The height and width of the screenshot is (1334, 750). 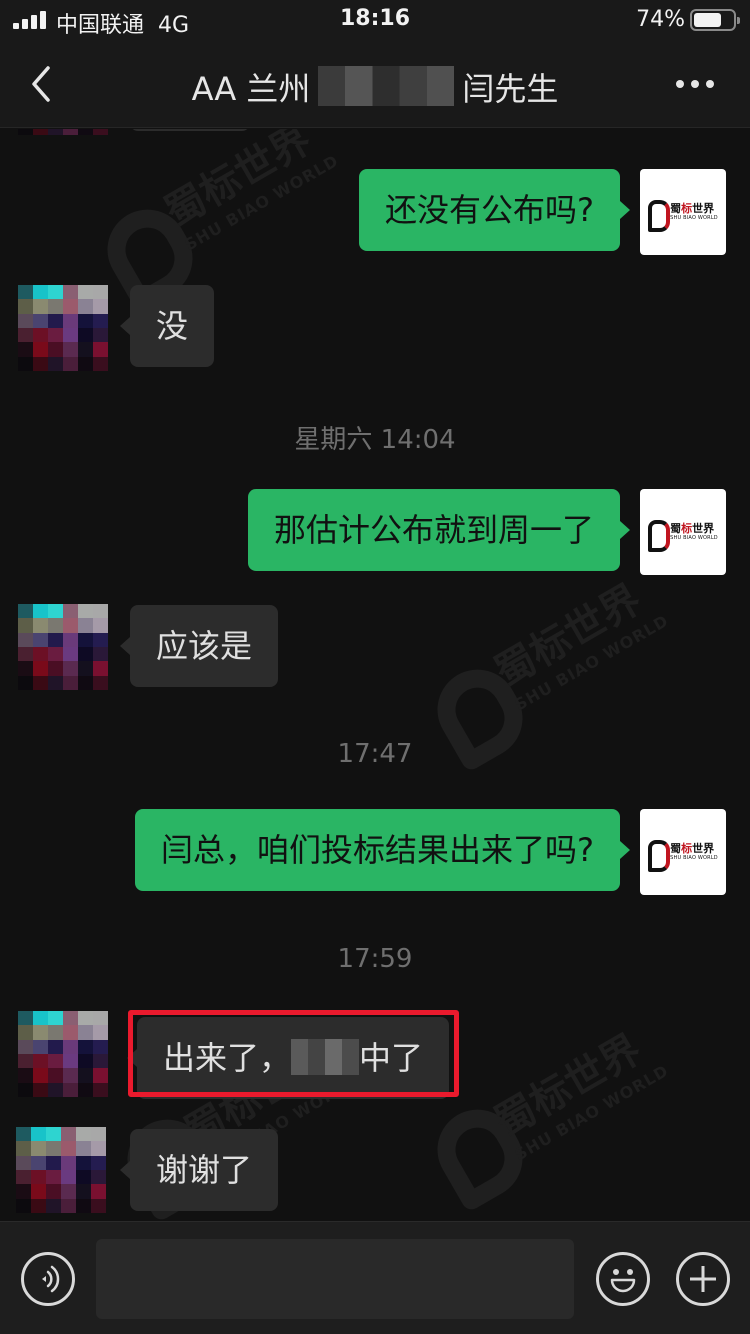 What do you see at coordinates (480, 1154) in the screenshot?
I see `watermark-logo-icon` at bounding box center [480, 1154].